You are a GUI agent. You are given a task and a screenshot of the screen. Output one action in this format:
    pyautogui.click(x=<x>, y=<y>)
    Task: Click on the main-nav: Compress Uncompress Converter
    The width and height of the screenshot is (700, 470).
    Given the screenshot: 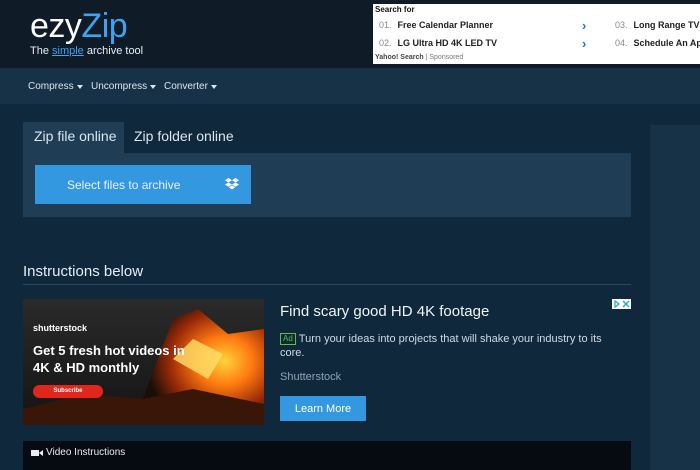 What is the action you would take?
    pyautogui.click(x=350, y=86)
    